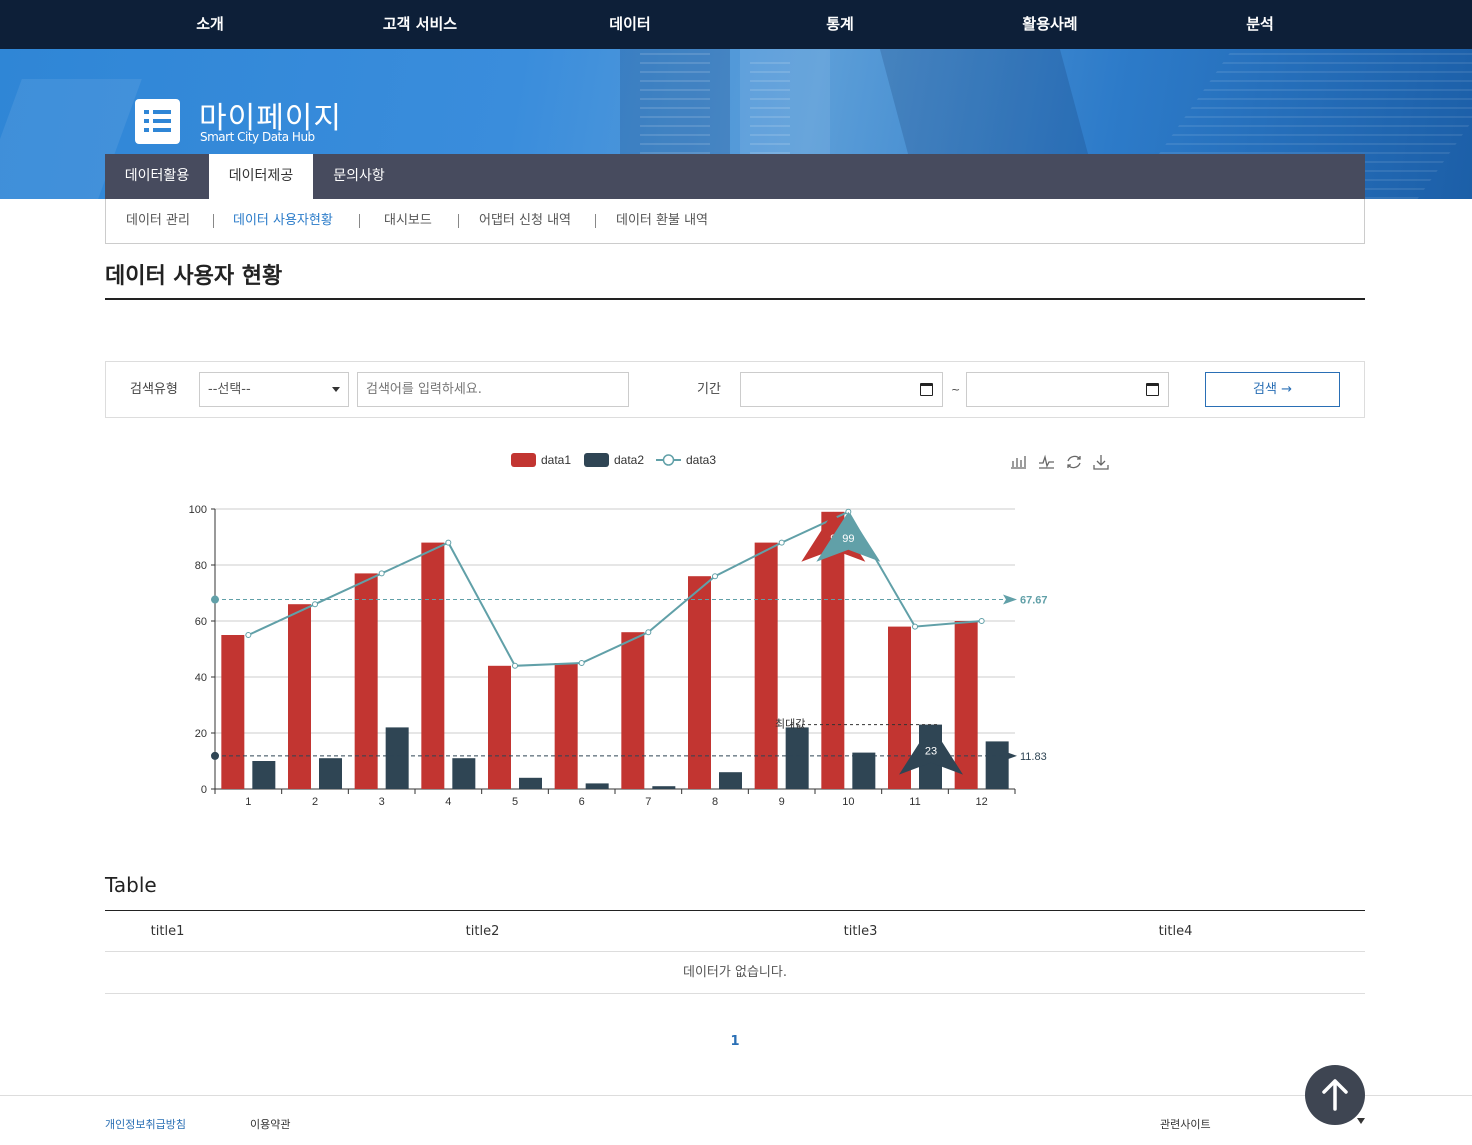 This screenshot has width=1472, height=1145. What do you see at coordinates (1272, 389) in the screenshot?
I see `search-button: 검색 →` at bounding box center [1272, 389].